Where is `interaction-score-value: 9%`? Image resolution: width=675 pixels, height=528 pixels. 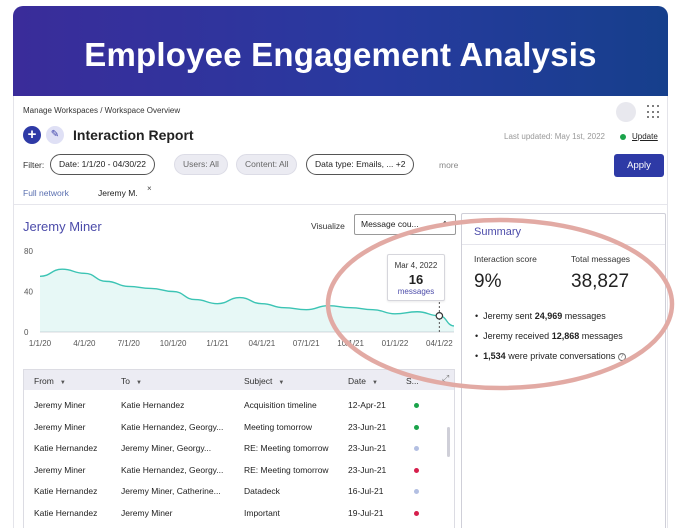 interaction-score-value: 9% is located at coordinates (488, 281).